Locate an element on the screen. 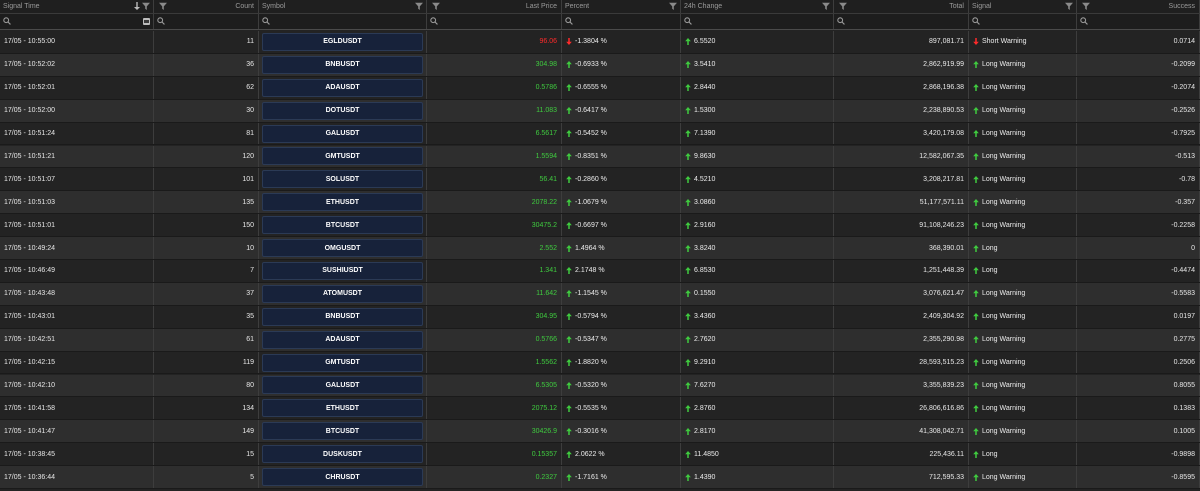 The image size is (1200, 491). column-header-time: Signal Time is located at coordinates (77, 6).